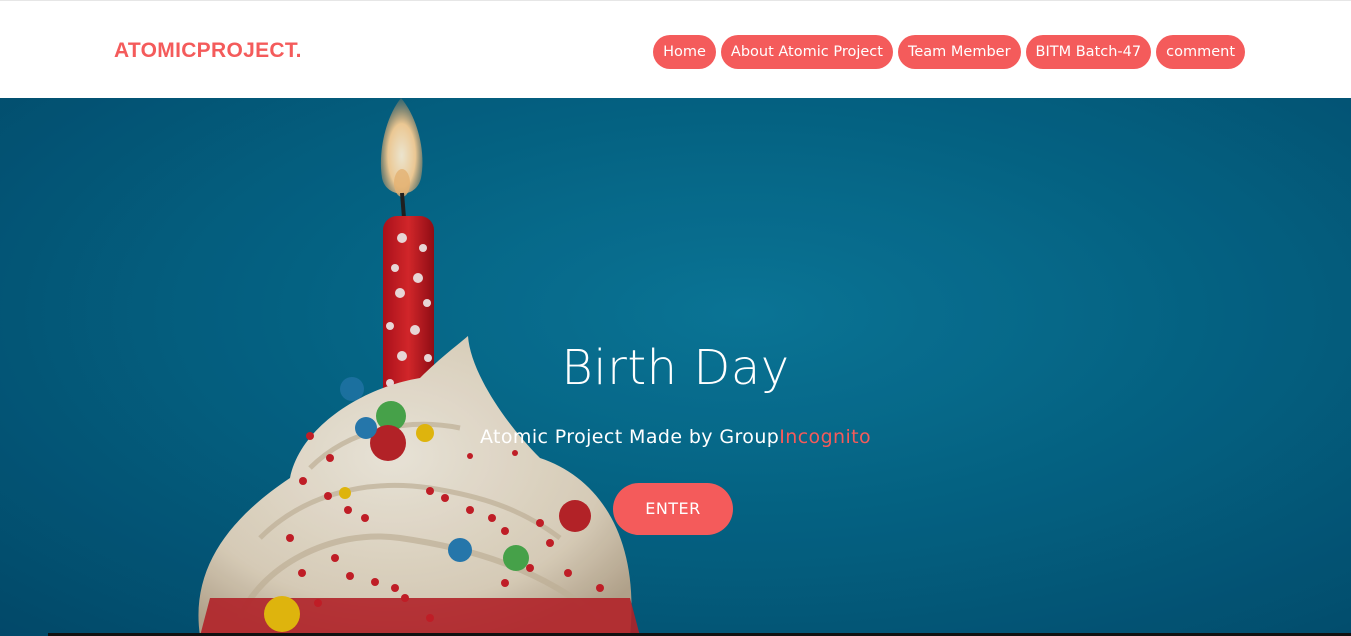  What do you see at coordinates (673, 509) in the screenshot?
I see `enter-button: ENTER` at bounding box center [673, 509].